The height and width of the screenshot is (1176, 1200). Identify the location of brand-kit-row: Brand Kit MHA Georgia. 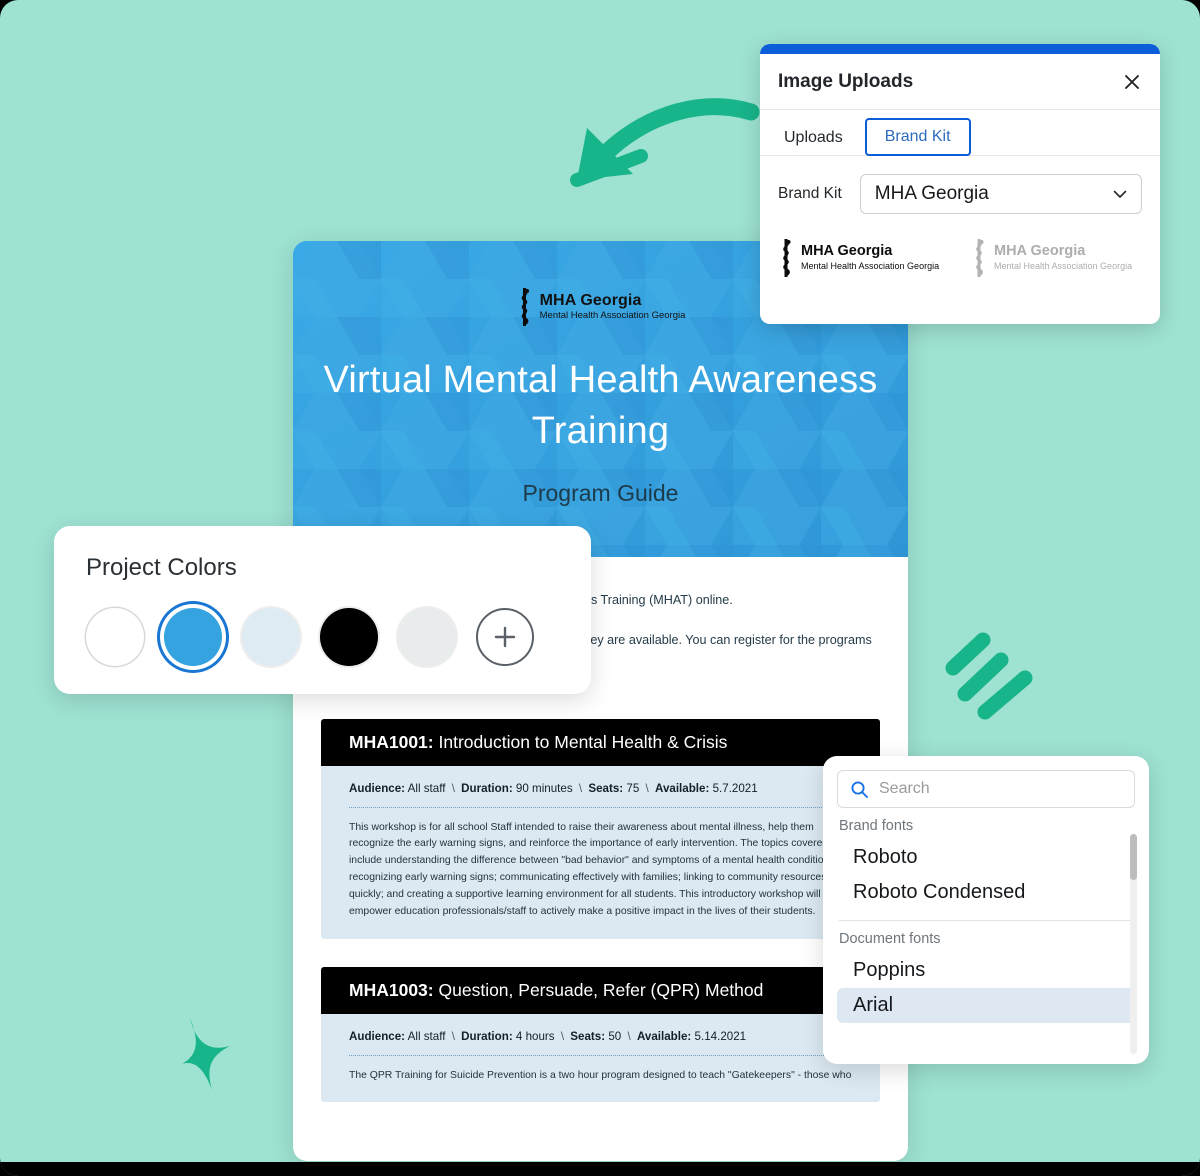
(960, 185).